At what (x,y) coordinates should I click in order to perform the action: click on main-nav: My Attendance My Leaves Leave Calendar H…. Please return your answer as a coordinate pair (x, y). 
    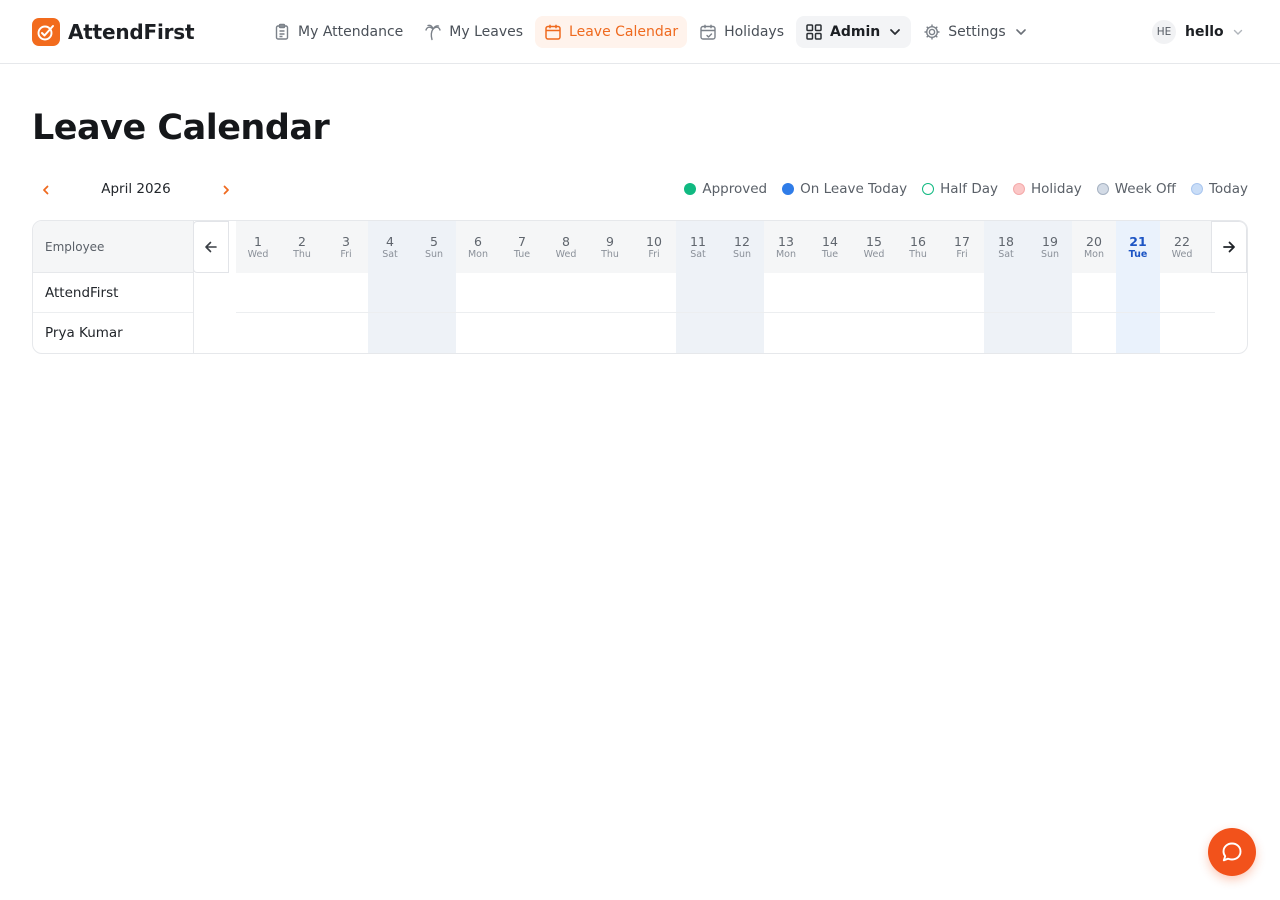
    Looking at the image, I should click on (652, 32).